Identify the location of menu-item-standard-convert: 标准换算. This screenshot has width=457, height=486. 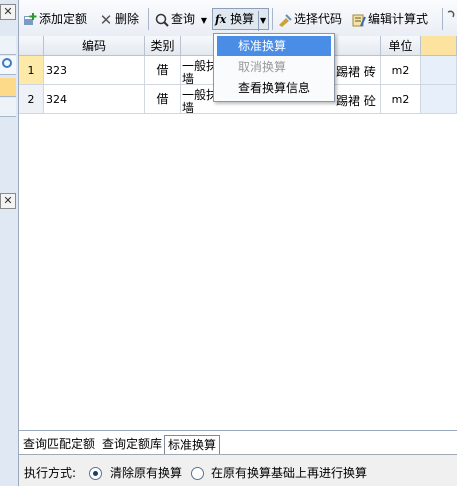
(274, 46).